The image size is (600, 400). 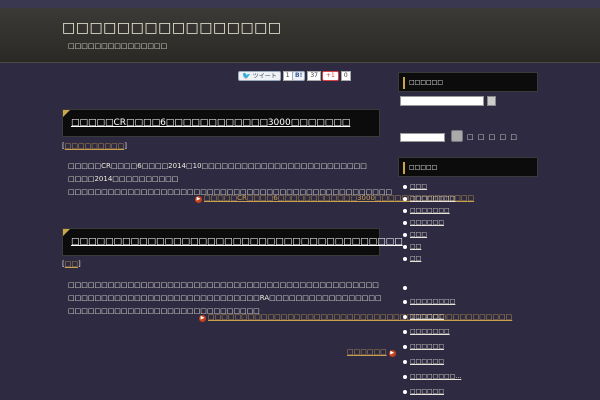 I want to click on gplus-widget: +1 0, so click(x=336, y=75).